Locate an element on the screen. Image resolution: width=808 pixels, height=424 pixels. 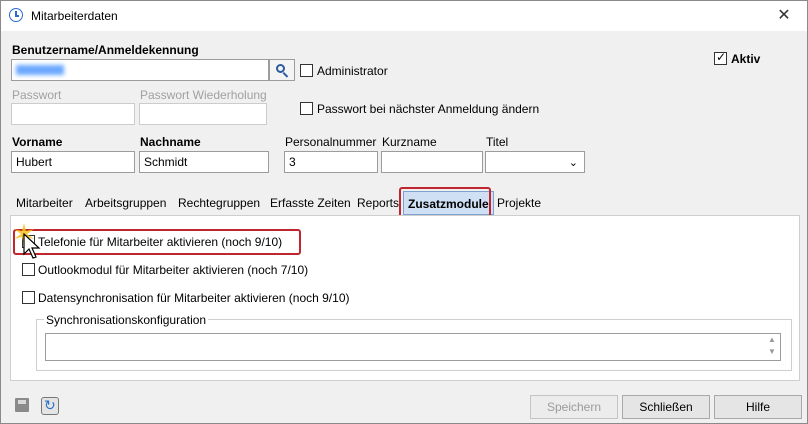
window-title: Mitarbeiterdaten is located at coordinates (74, 16).